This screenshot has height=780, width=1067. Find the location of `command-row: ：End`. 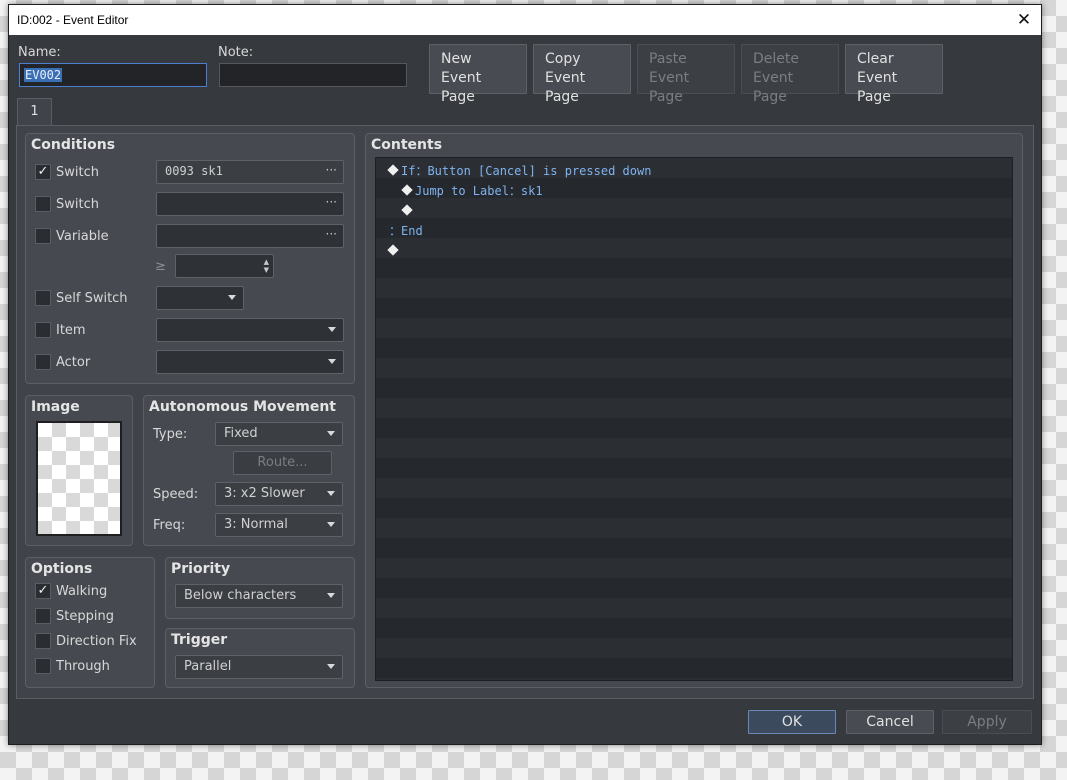

command-row: ：End is located at coordinates (406, 231).